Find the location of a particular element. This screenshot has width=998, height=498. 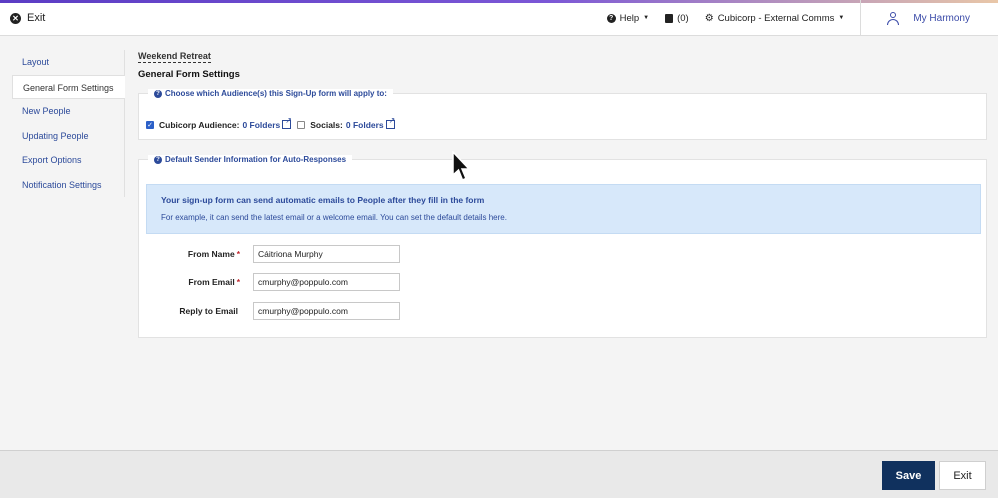

socials-folders-link: 0 Folders is located at coordinates (365, 125).